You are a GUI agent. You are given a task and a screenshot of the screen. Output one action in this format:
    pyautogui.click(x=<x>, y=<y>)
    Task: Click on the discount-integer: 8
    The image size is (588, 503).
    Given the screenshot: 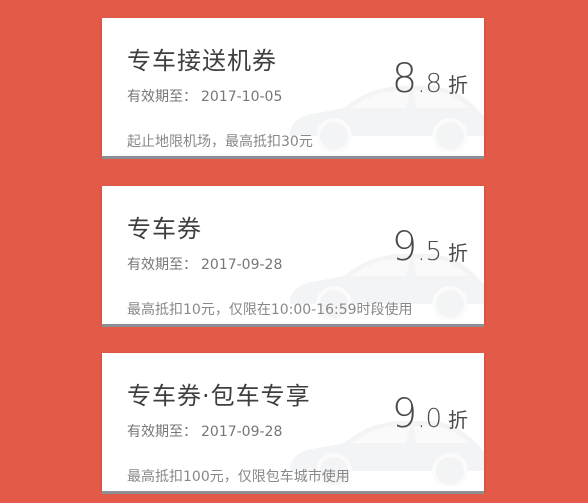 What is the action you would take?
    pyautogui.click(x=404, y=79)
    